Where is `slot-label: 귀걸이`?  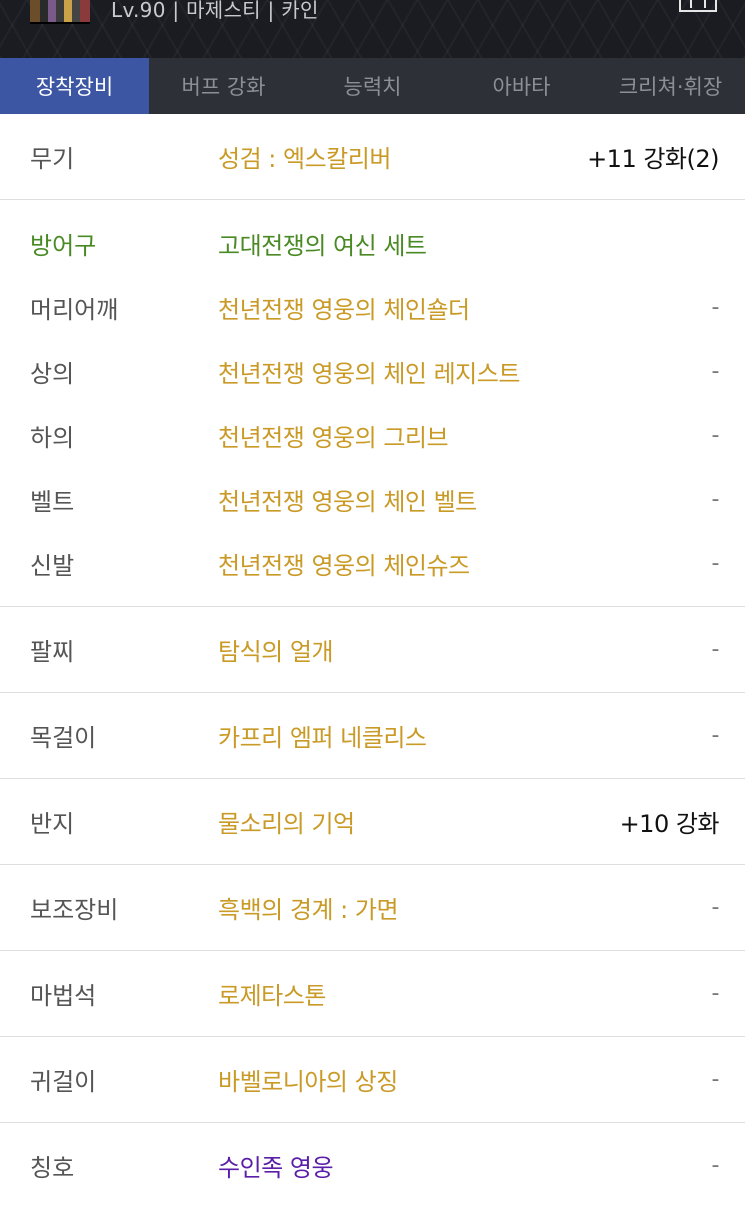 slot-label: 귀걸이 is located at coordinates (63, 1082).